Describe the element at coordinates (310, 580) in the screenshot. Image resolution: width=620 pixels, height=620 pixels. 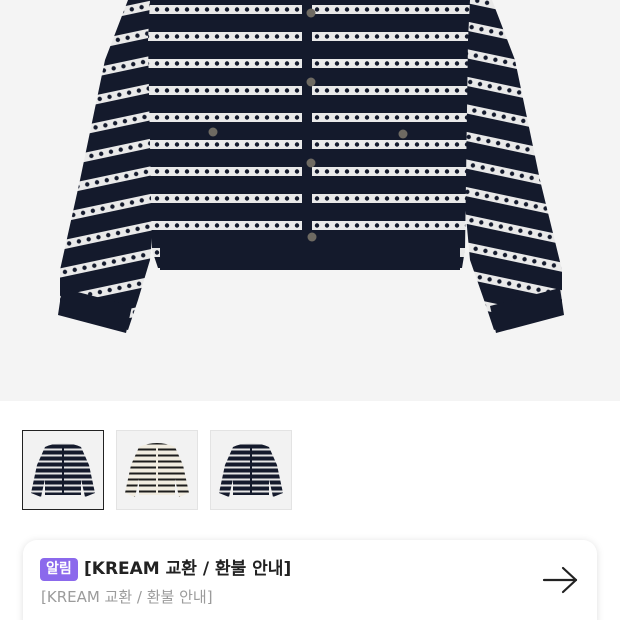
I see `notice-card: 알림 [KREAM 교환 / 환불 안내] [KREAM 교환 / 환불 안내]` at that location.